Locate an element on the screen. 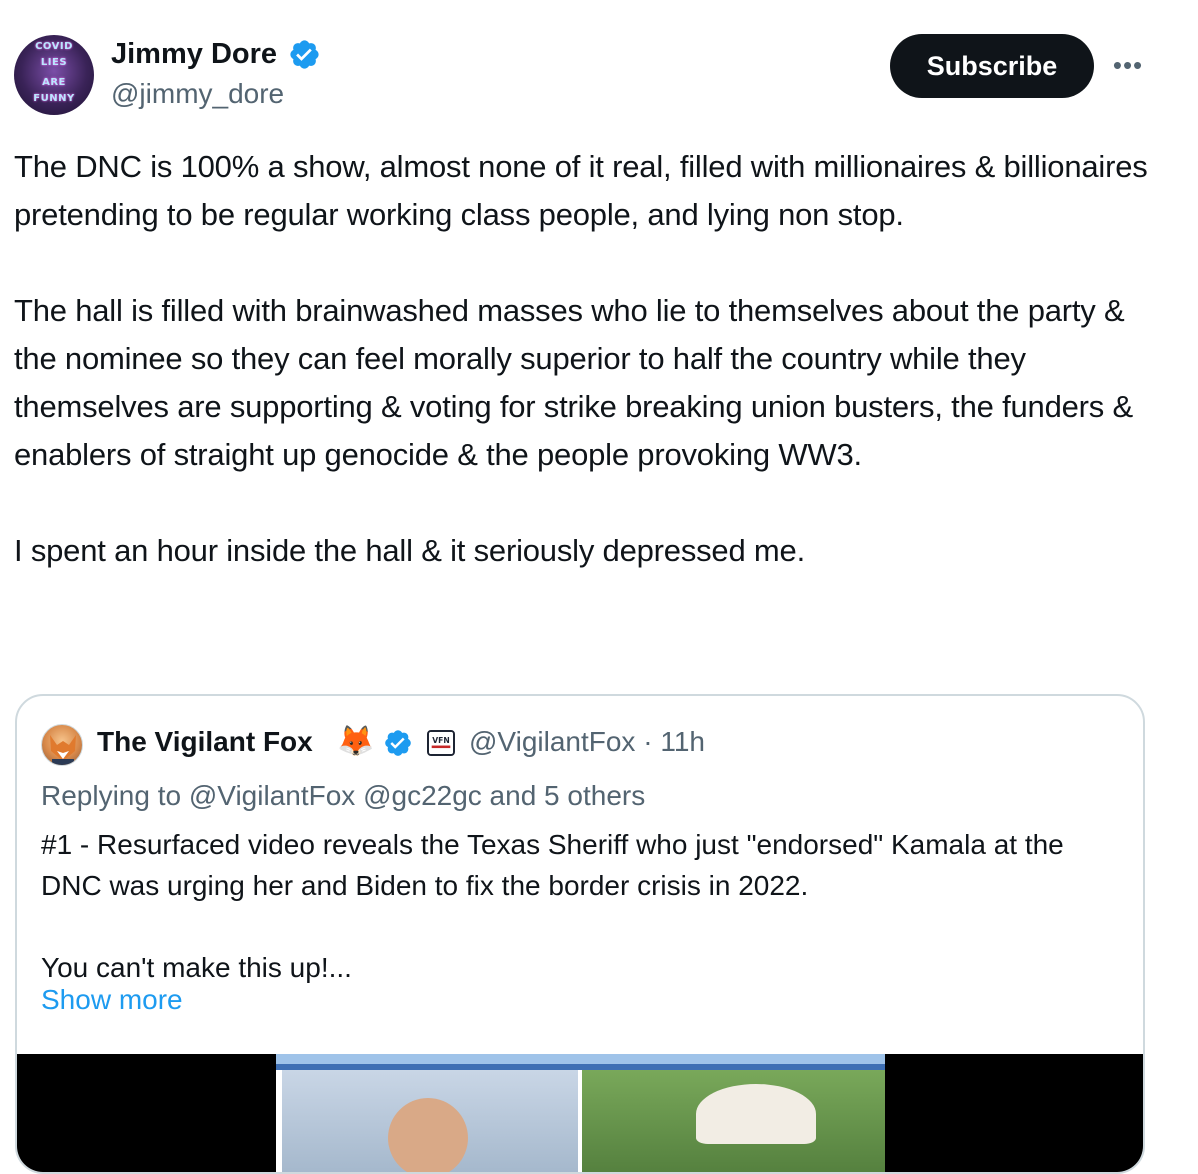 The height and width of the screenshot is (1174, 1198). avatar-word: ARE is located at coordinates (54, 82).